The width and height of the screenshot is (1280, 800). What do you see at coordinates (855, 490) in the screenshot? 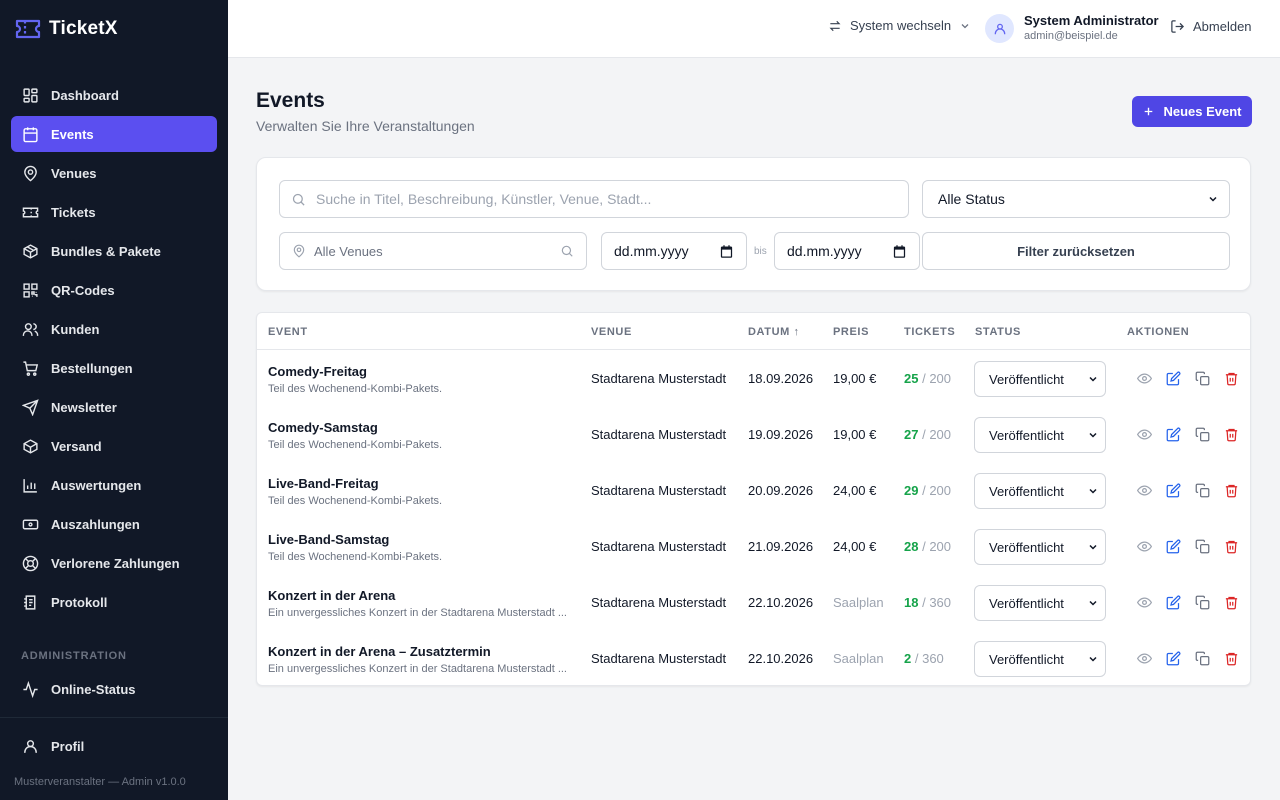
I see `price-cell: 24,00 €` at bounding box center [855, 490].